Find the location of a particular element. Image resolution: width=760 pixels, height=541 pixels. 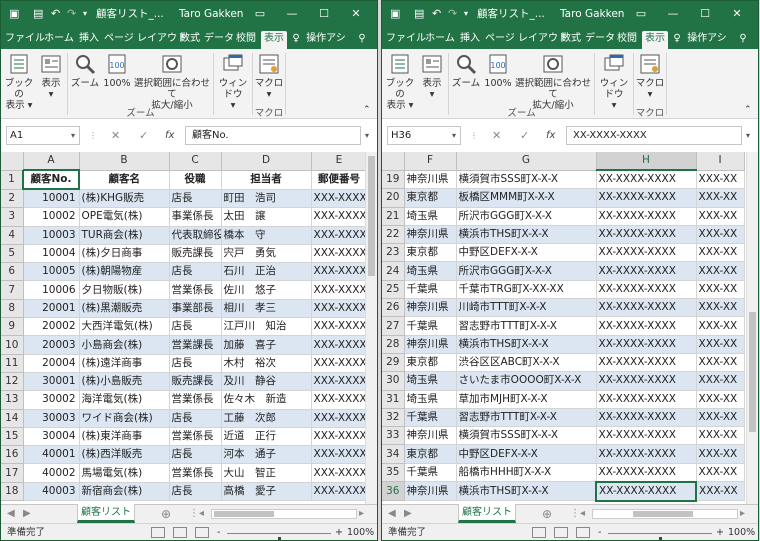

tab-file: ファイル is located at coordinates (25, 40).